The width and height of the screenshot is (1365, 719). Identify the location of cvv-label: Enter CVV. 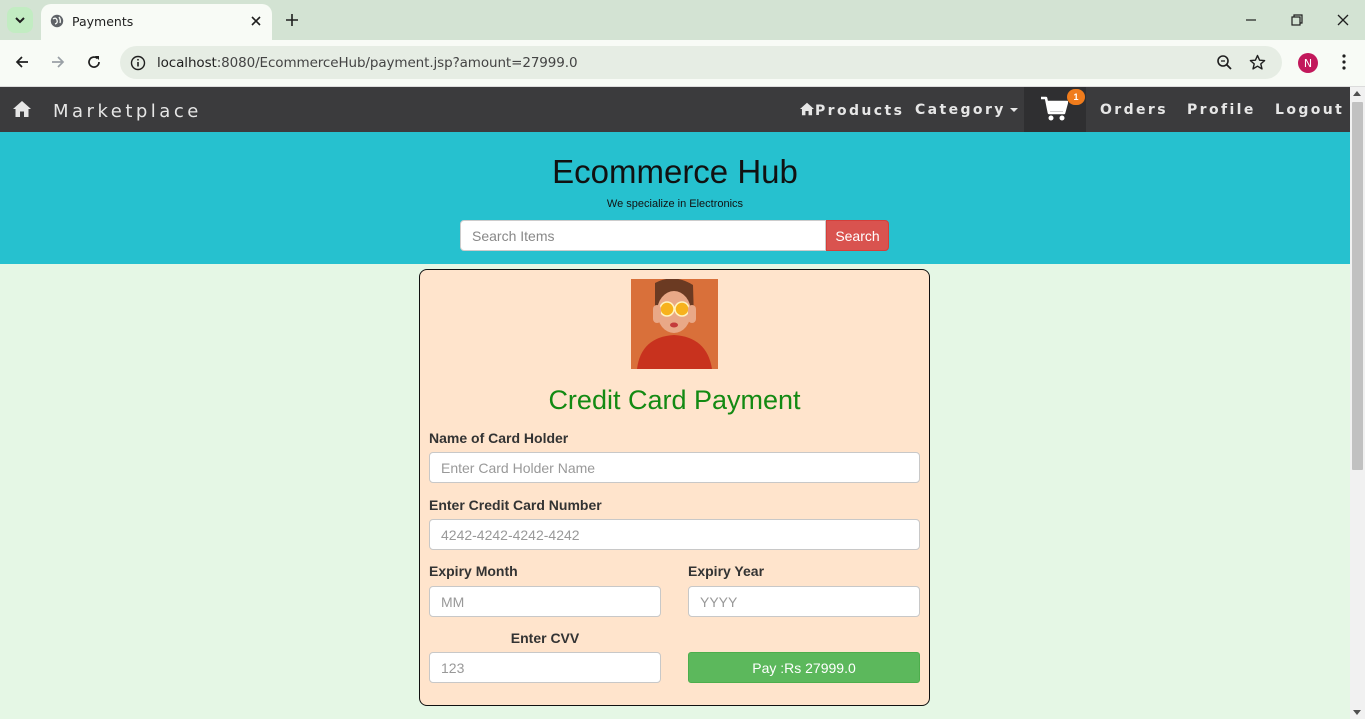
(545, 638).